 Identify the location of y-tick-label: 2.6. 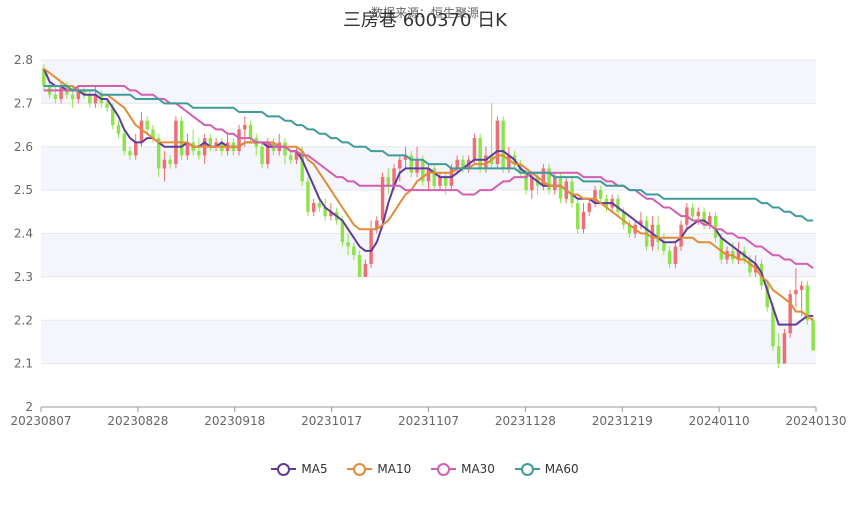
(23, 147).